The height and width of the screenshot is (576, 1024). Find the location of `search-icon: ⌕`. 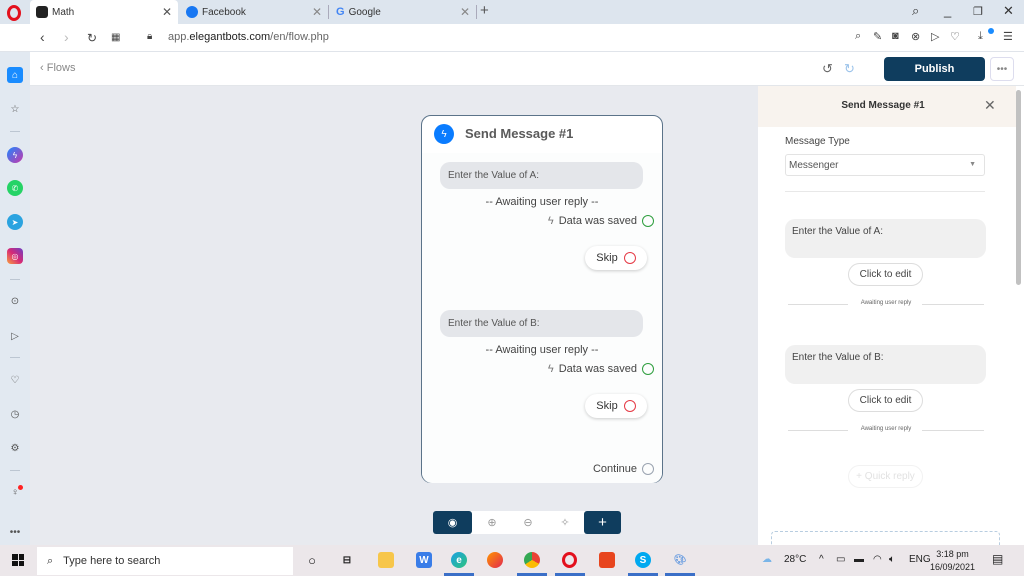

search-icon: ⌕ is located at coordinates (915, 11).